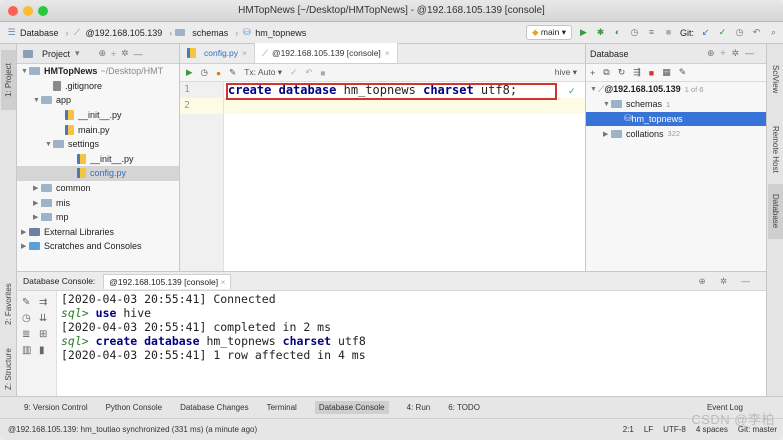 The image size is (783, 440). I want to click on tree-item: config.py, so click(98, 173).